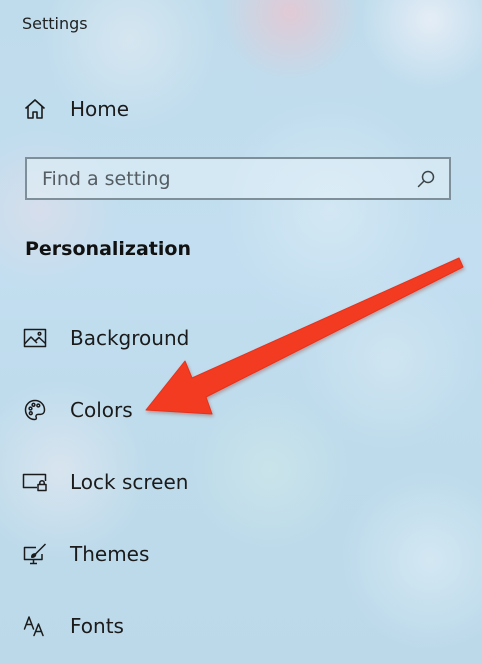  What do you see at coordinates (35, 410) in the screenshot?
I see `palette-icon` at bounding box center [35, 410].